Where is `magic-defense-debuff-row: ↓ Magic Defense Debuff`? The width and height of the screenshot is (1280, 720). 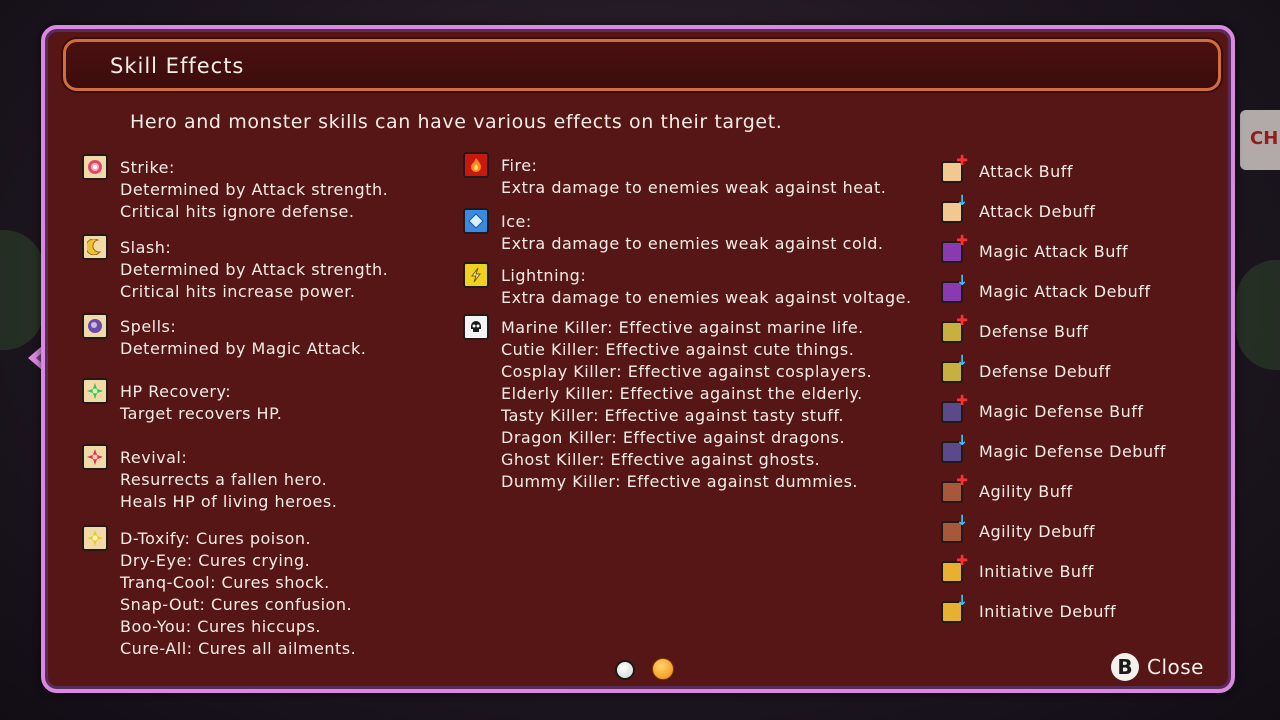 magic-defense-debuff-row: ↓ Magic Defense Debuff is located at coordinates (1053, 449).